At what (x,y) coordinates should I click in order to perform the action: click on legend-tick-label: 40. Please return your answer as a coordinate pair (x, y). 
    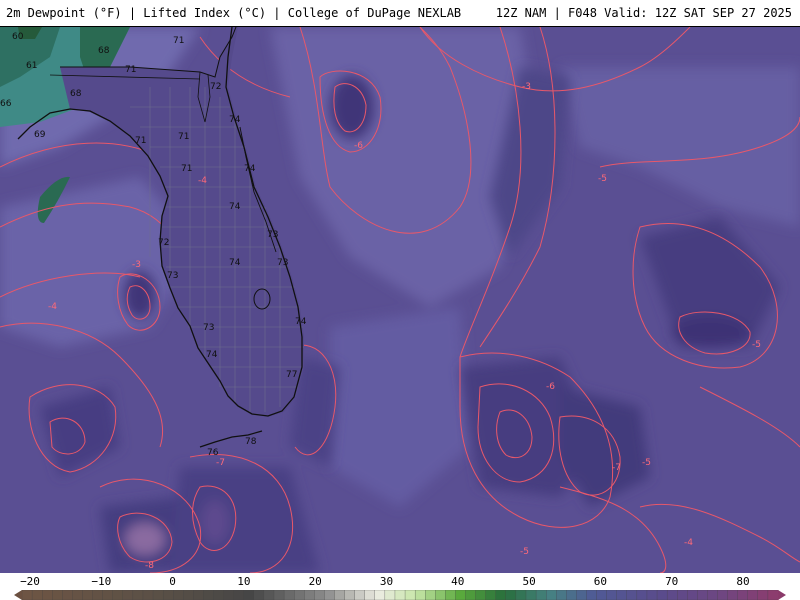
    Looking at the image, I should click on (458, 581).